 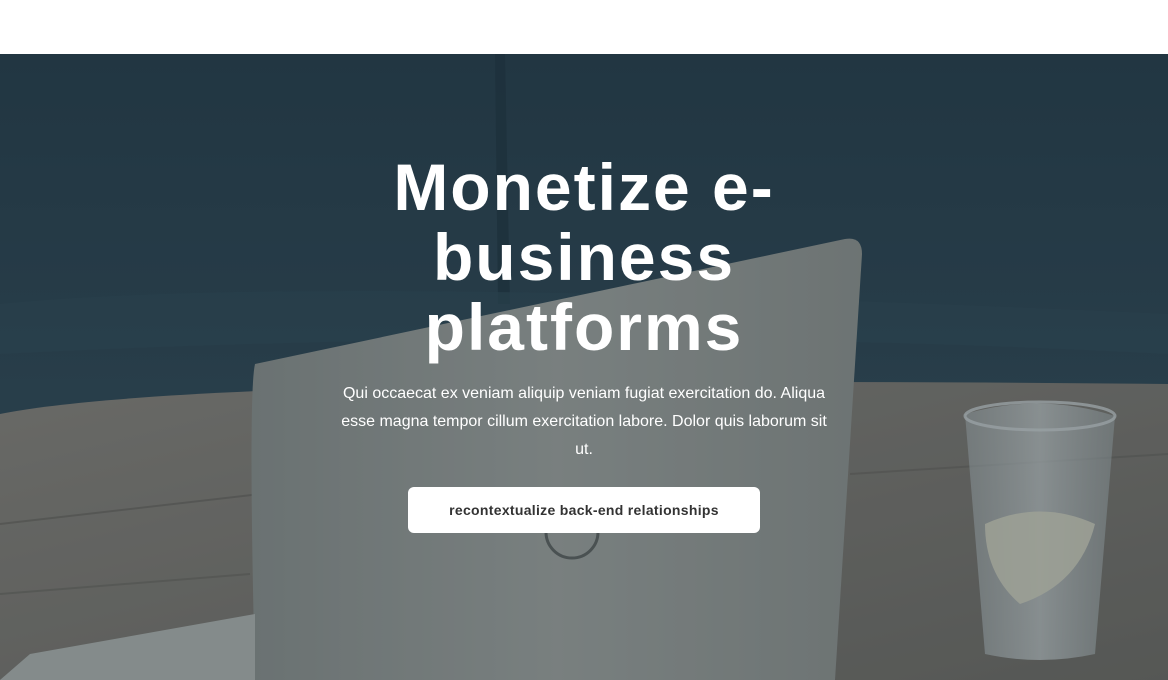 I want to click on hero-title: Monetize e-business platforms, so click(x=584, y=257).